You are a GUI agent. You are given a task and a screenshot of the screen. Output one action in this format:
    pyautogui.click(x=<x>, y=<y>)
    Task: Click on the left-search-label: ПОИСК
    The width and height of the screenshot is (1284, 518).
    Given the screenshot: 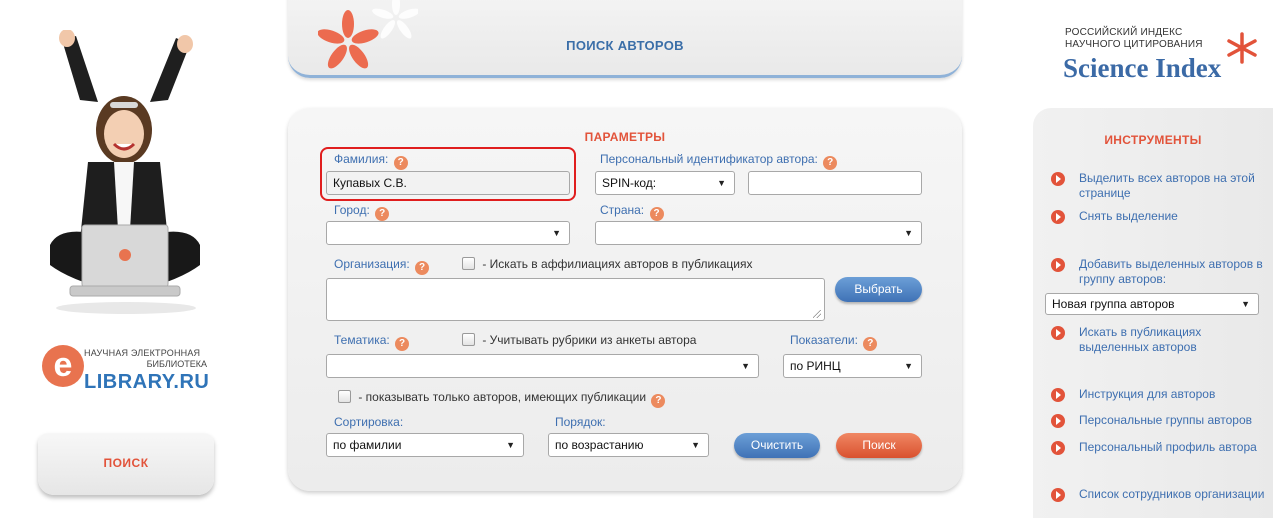 What is the action you would take?
    pyautogui.click(x=126, y=463)
    